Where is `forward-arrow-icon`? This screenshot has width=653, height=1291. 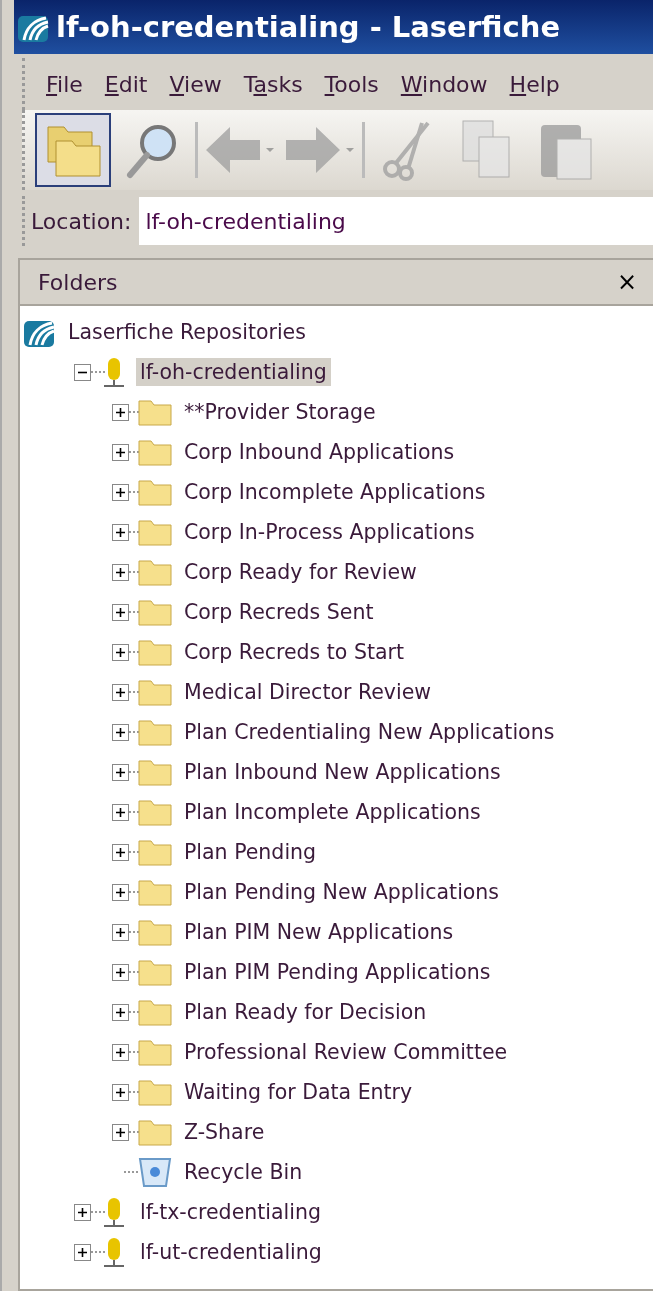
forward-arrow-icon is located at coordinates (320, 150).